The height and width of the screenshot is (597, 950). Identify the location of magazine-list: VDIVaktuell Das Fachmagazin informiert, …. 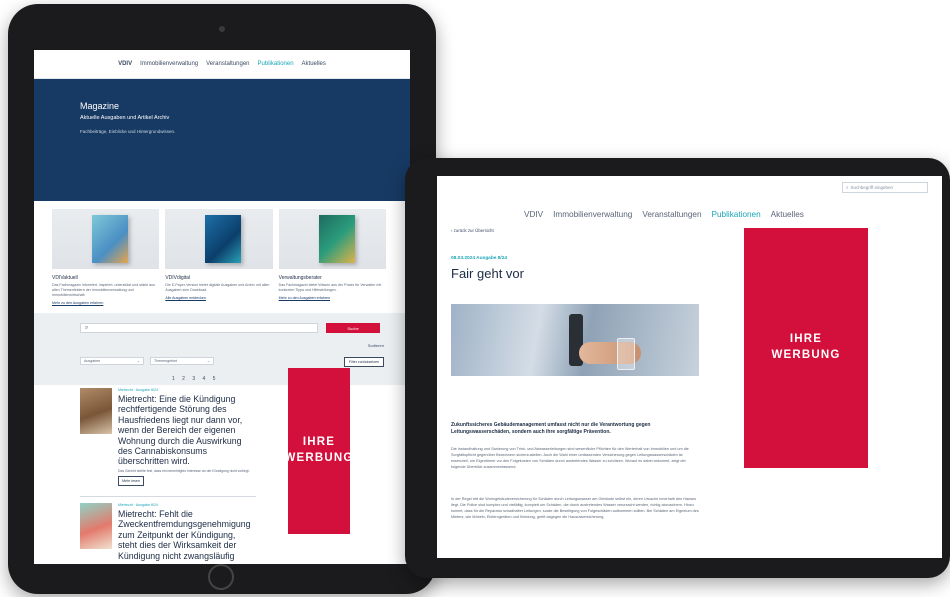
(222, 257).